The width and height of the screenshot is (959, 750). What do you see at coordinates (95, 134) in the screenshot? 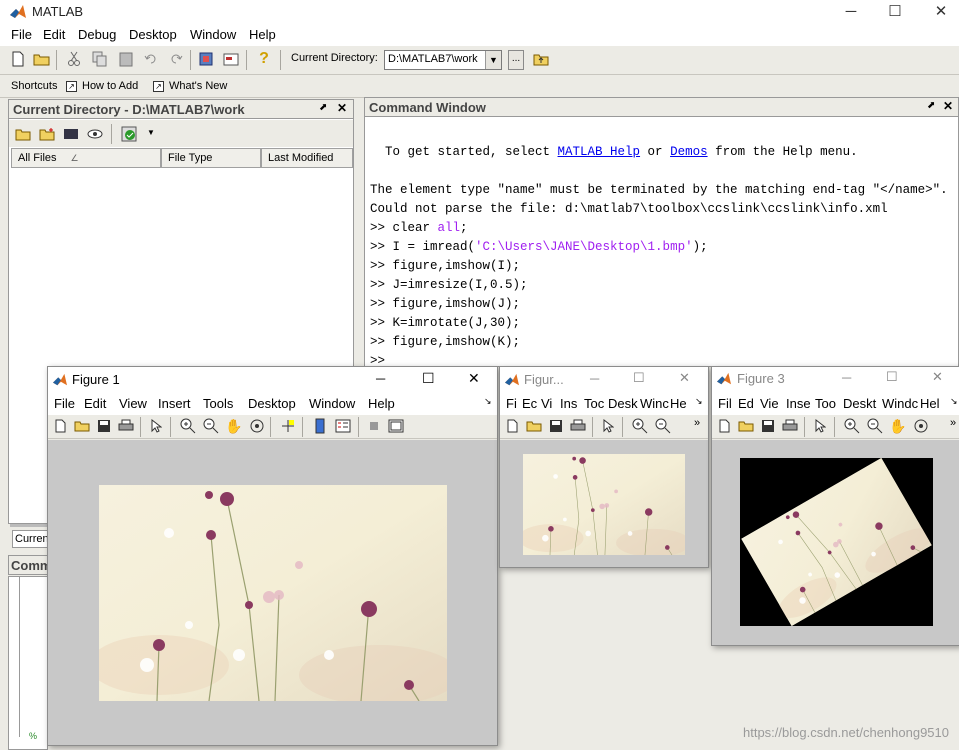
I see `view-icon` at bounding box center [95, 134].